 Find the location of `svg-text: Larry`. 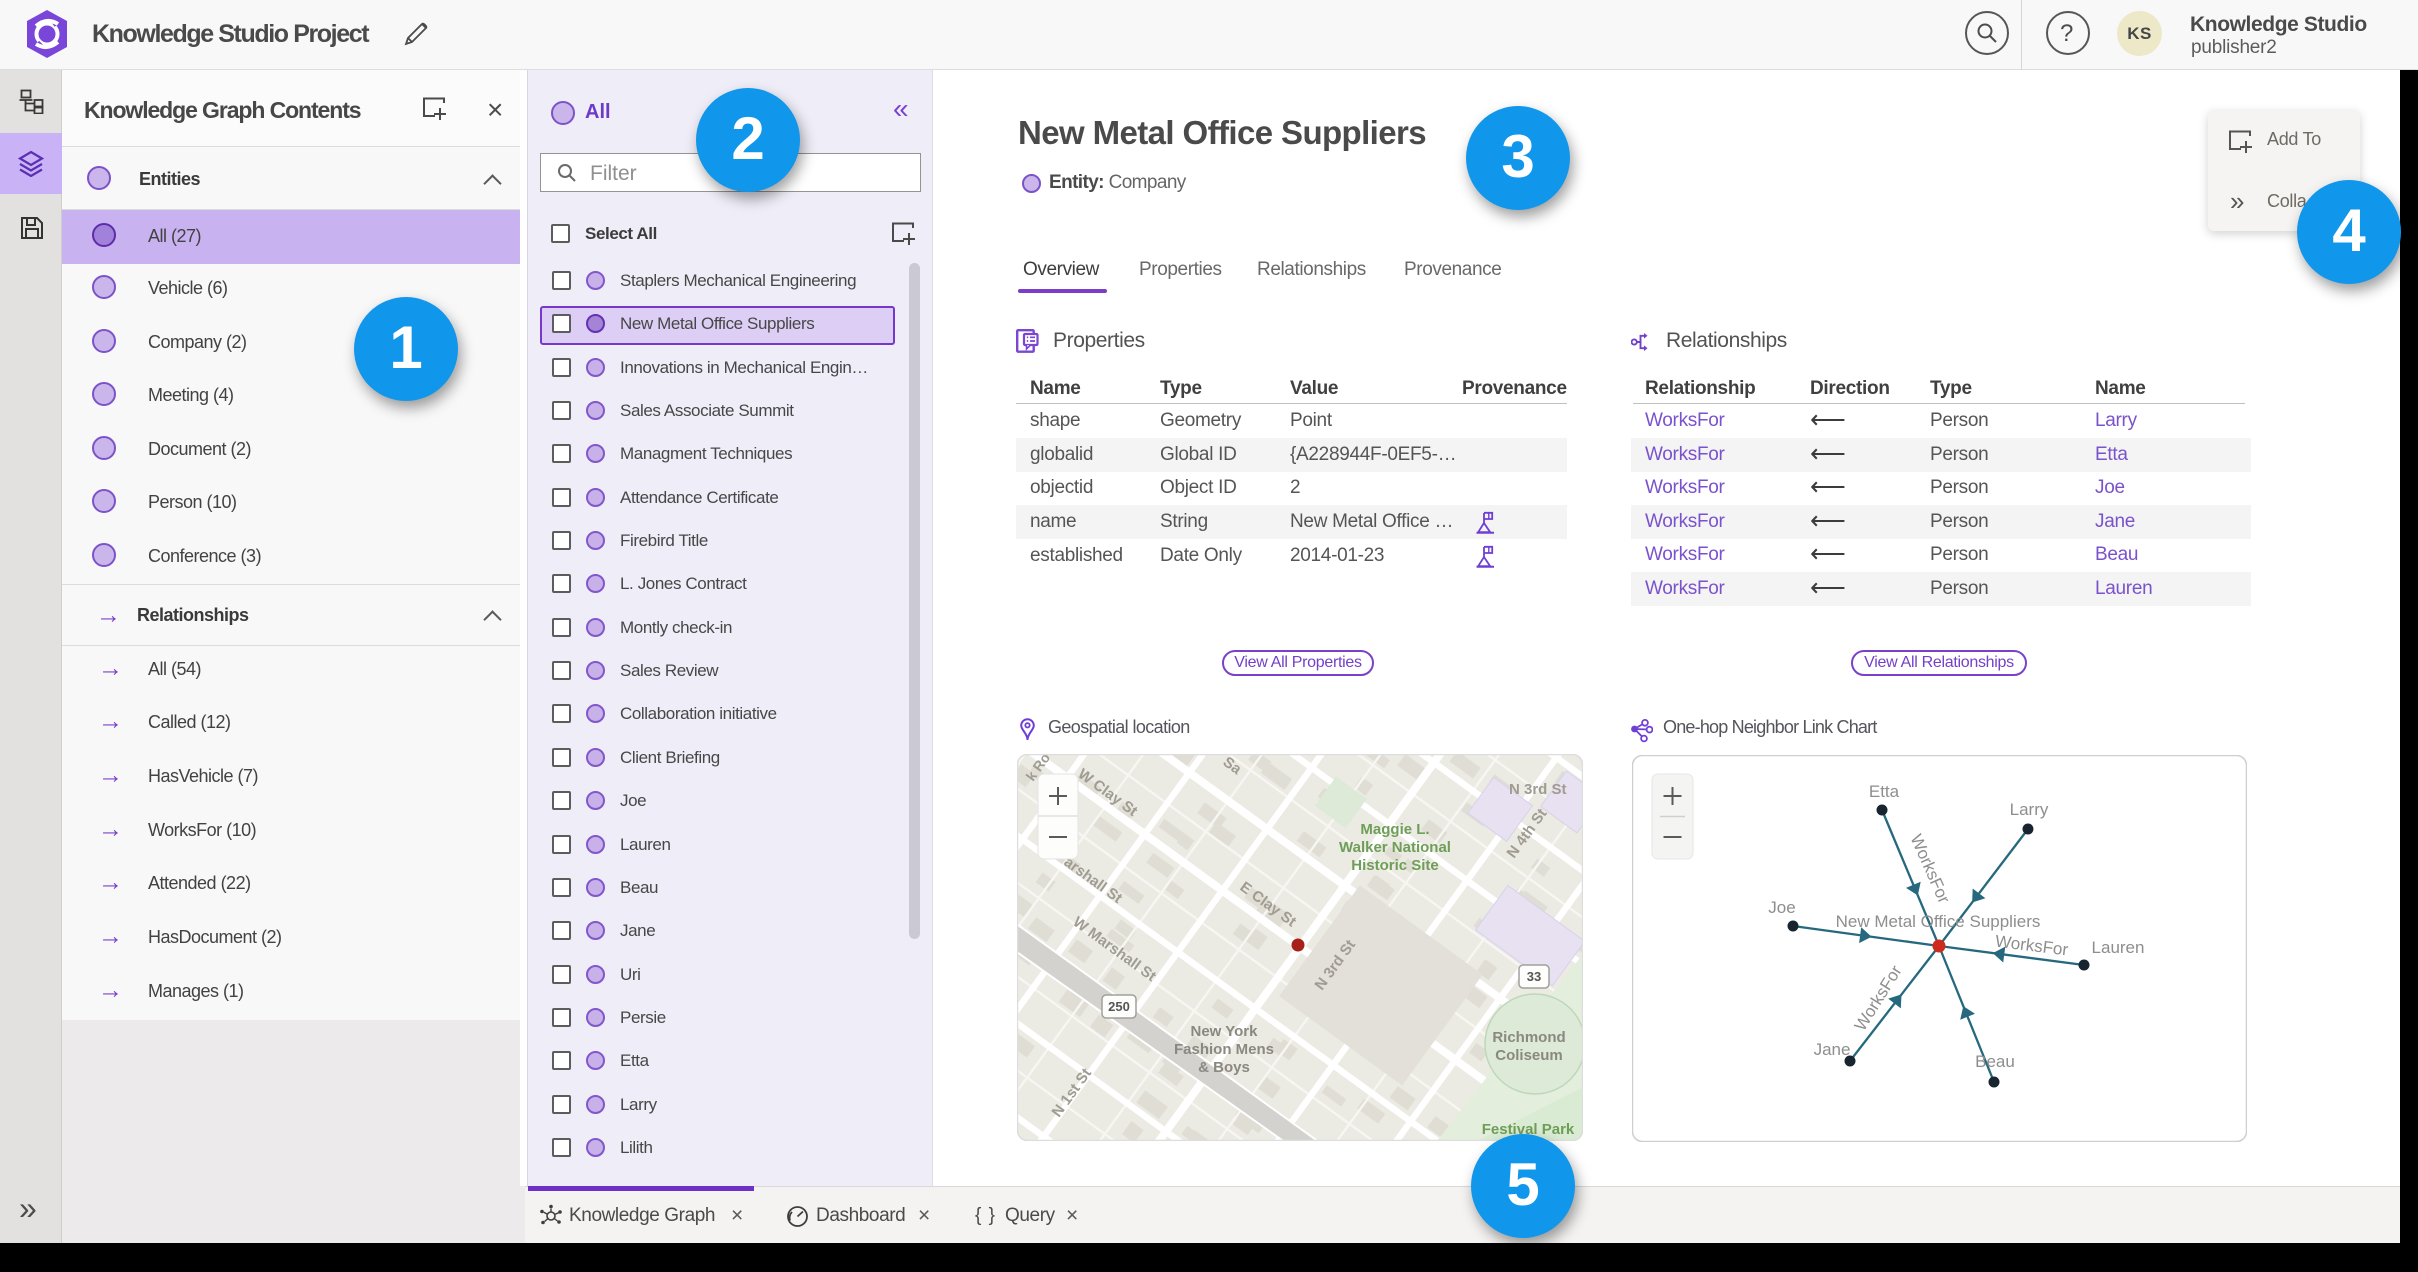

svg-text: Larry is located at coordinates (2029, 809).